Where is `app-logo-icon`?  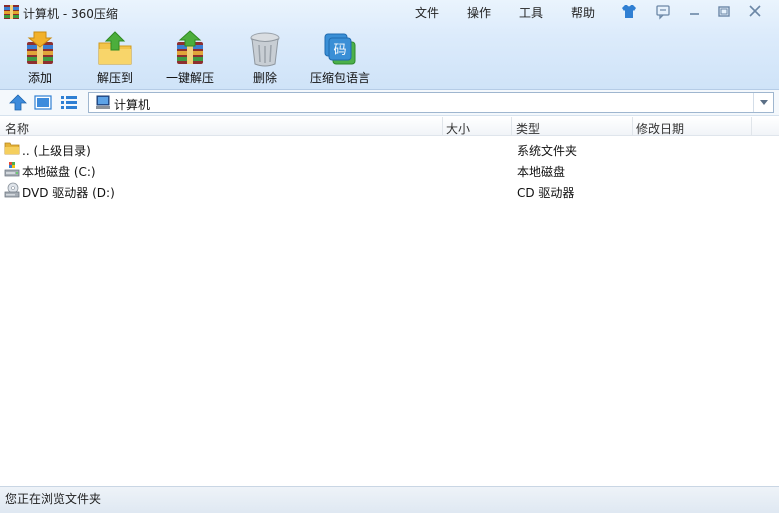 app-logo-icon is located at coordinates (11, 12).